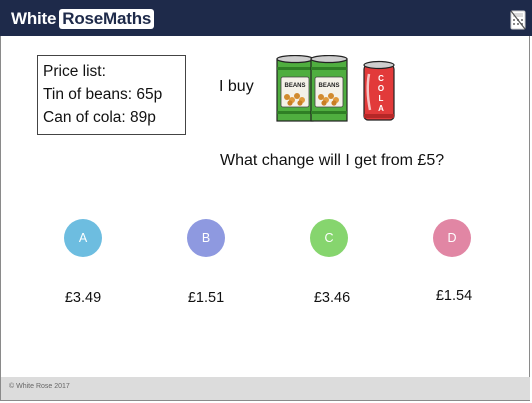  I want to click on option-a-button: A, so click(83, 238).